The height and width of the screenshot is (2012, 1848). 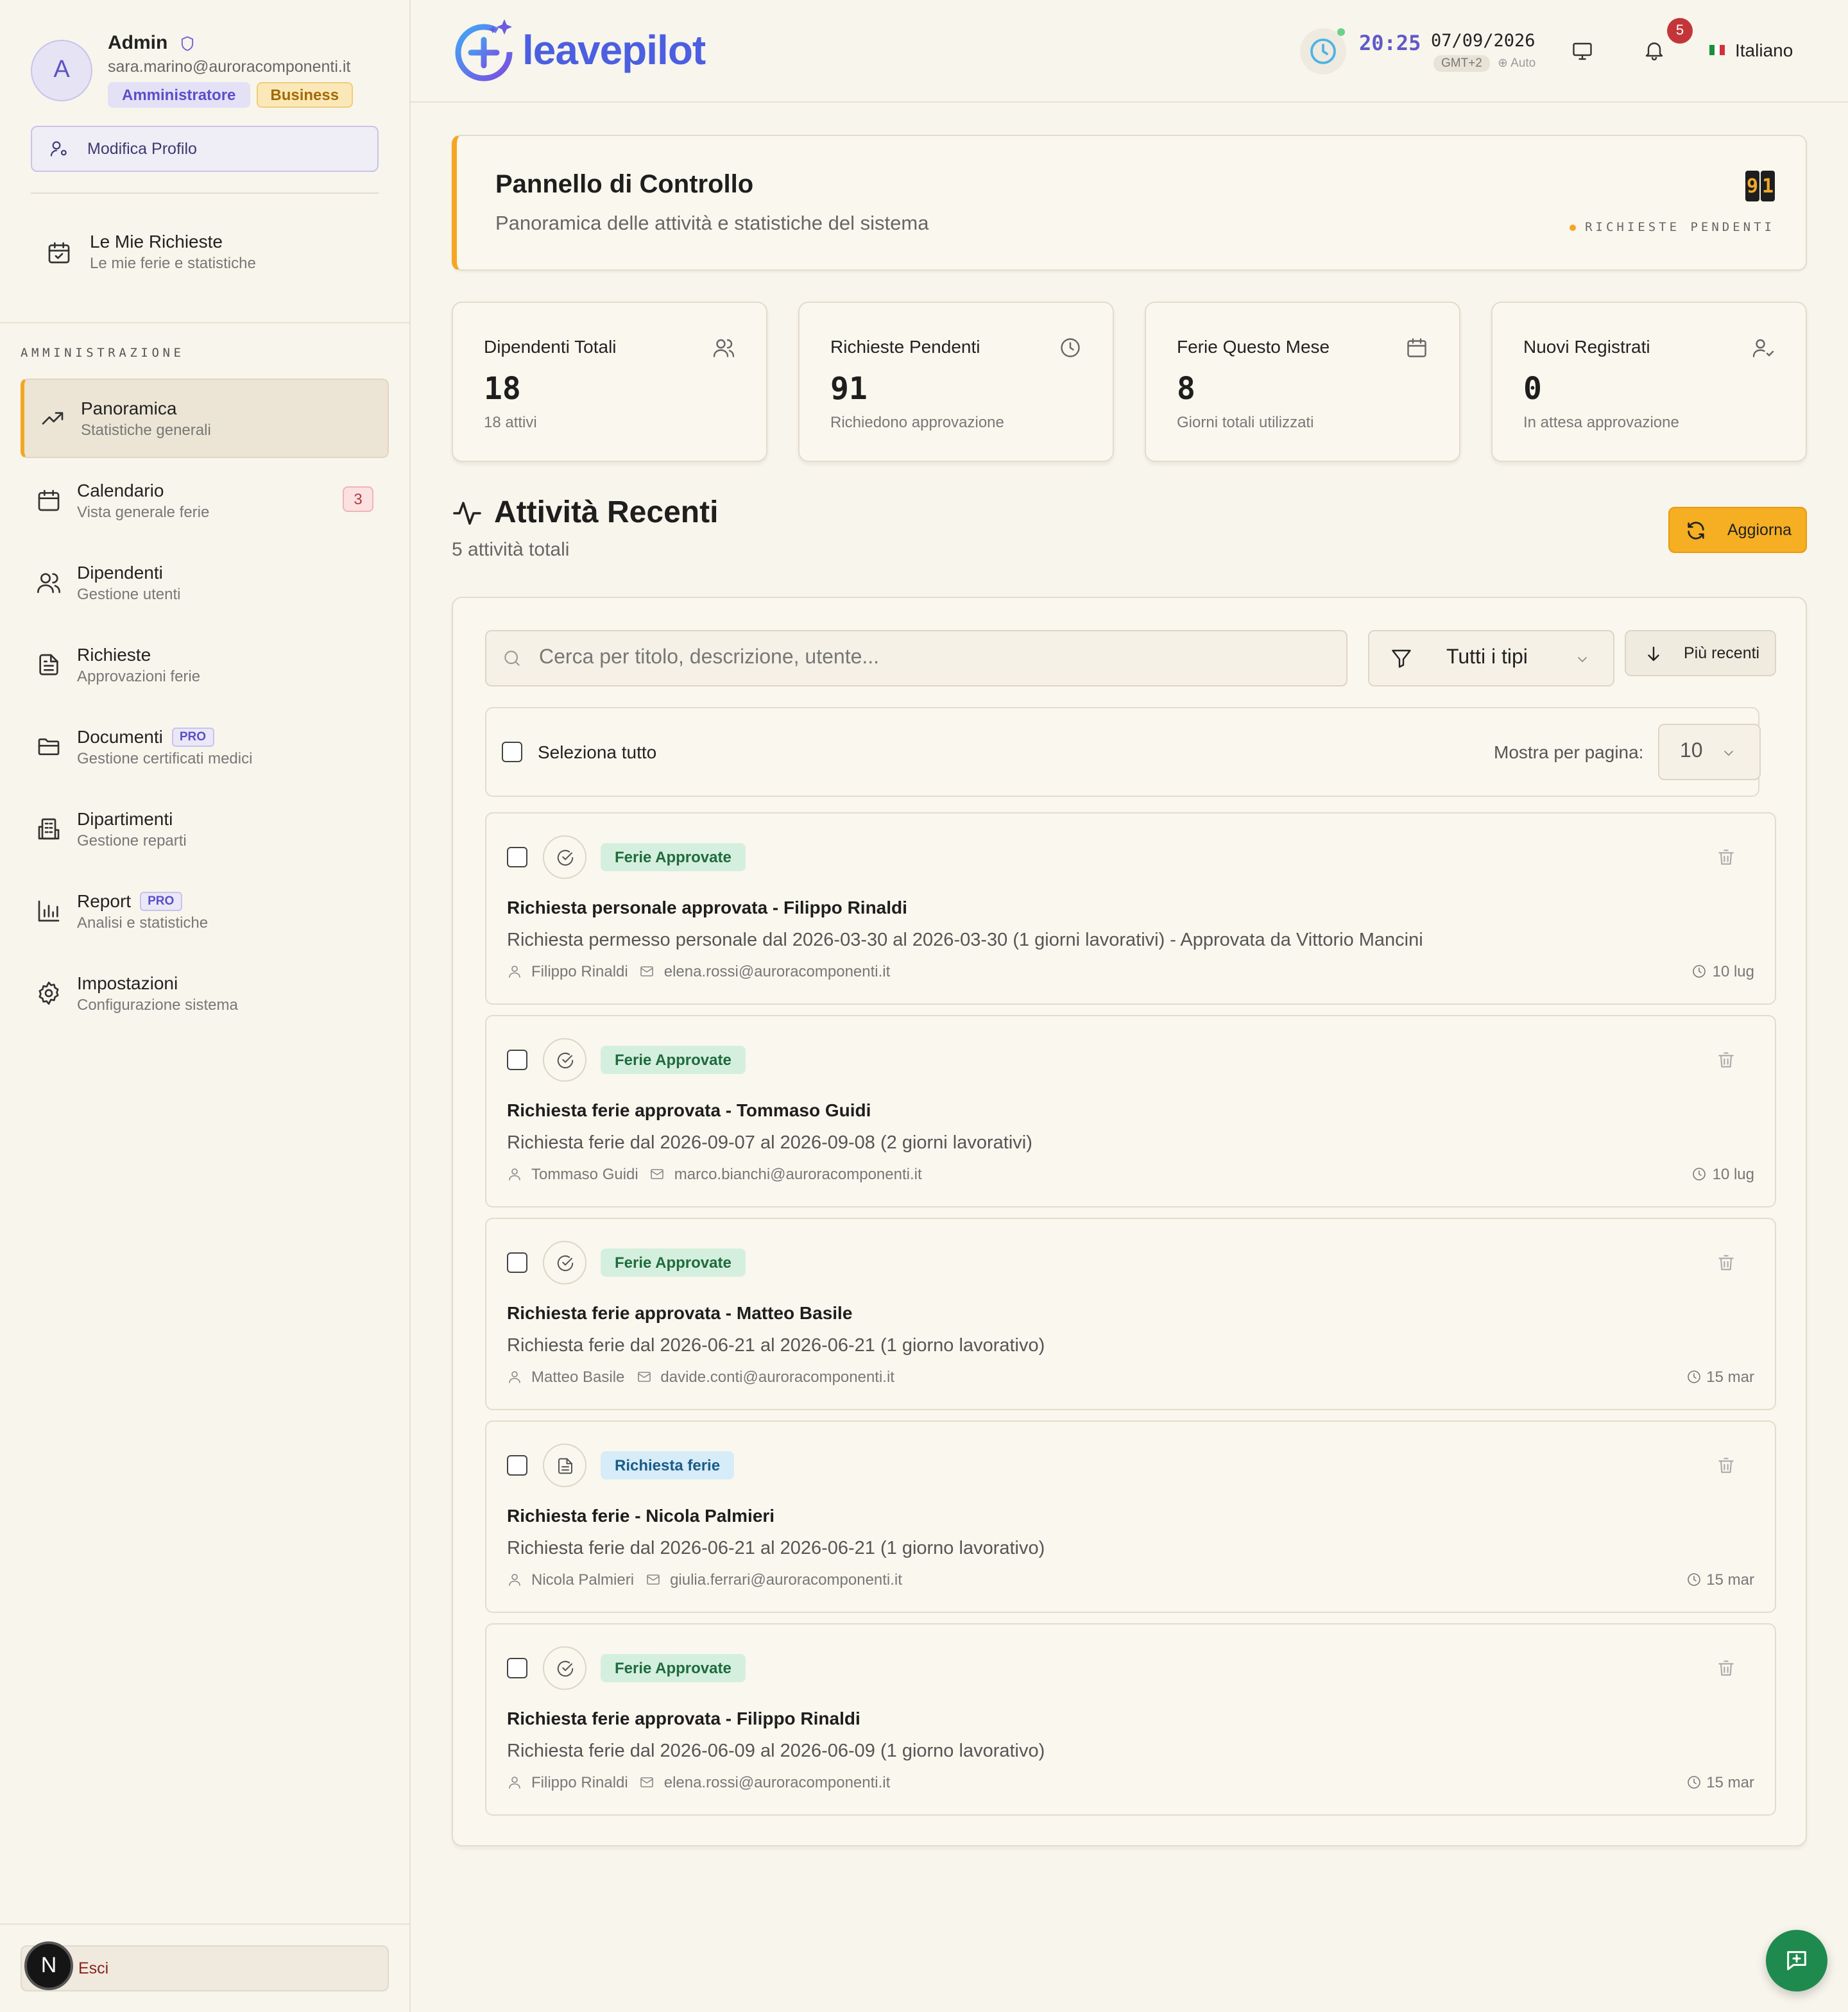 What do you see at coordinates (120, 736) in the screenshot?
I see `nav-label: Documenti` at bounding box center [120, 736].